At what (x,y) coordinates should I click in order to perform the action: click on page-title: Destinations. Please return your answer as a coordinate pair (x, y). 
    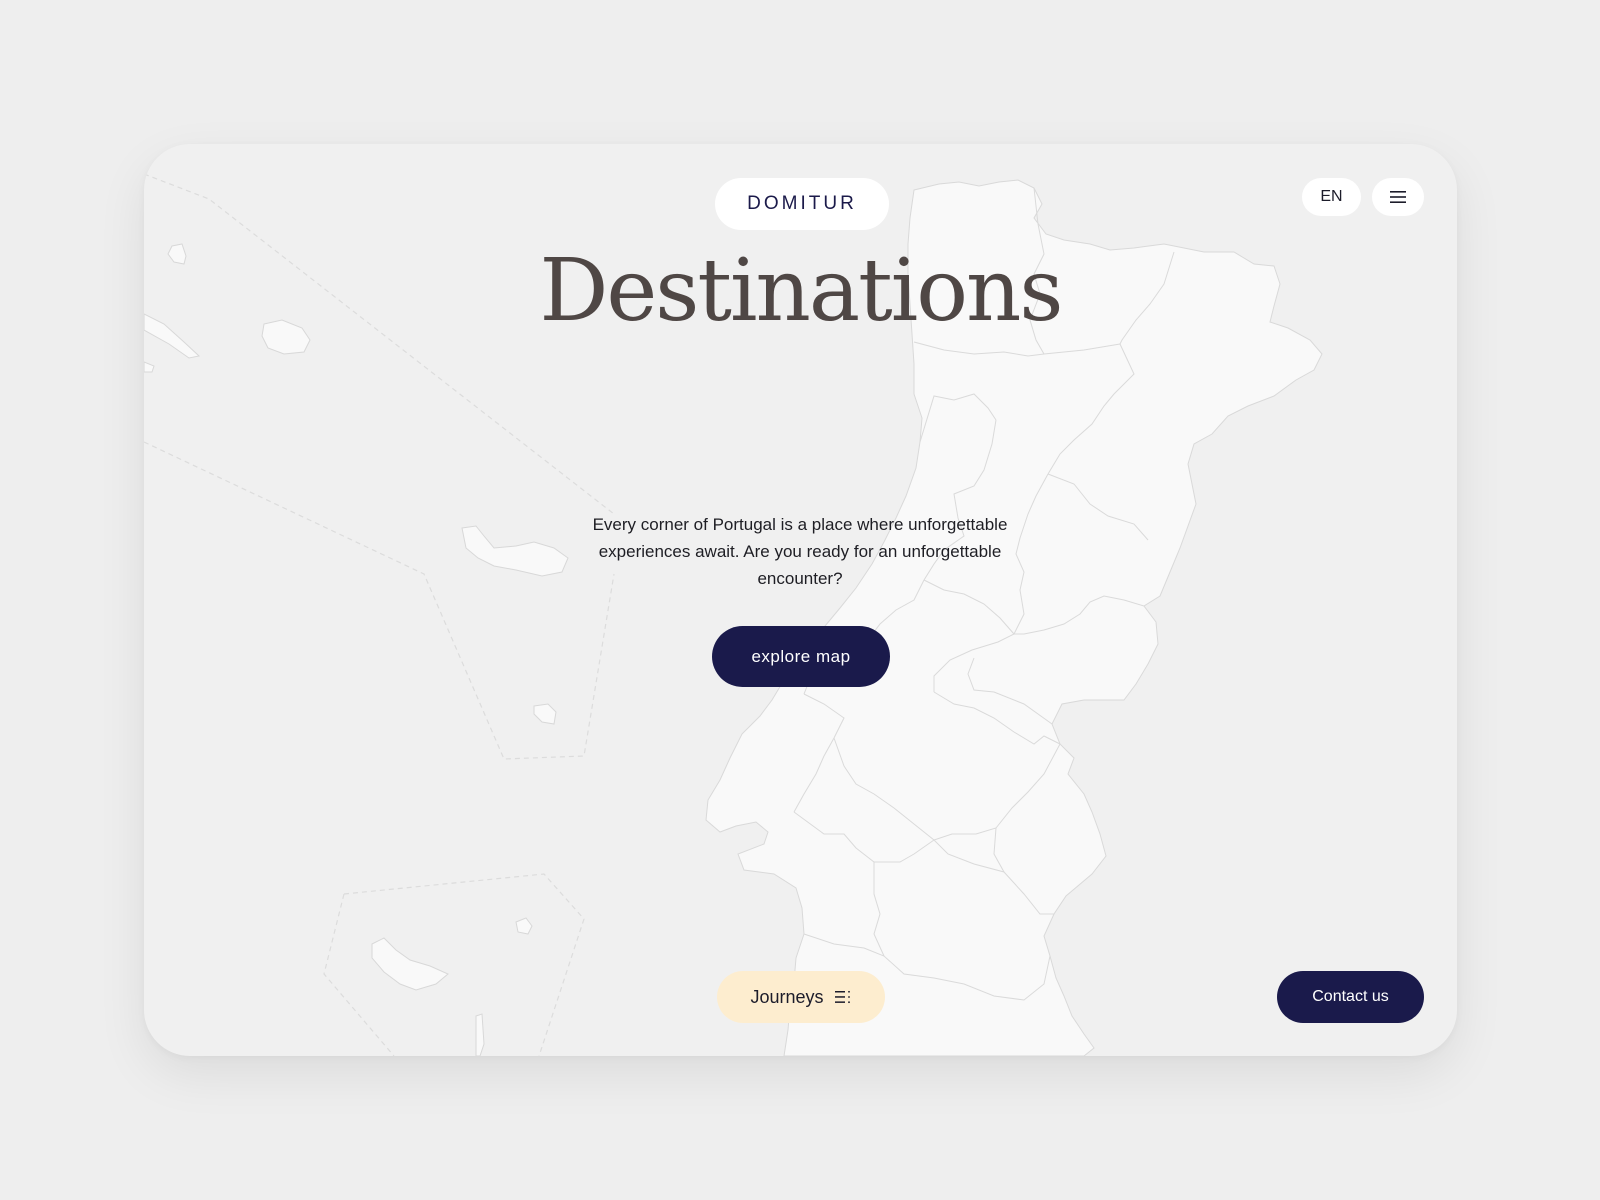
    Looking at the image, I should click on (801, 291).